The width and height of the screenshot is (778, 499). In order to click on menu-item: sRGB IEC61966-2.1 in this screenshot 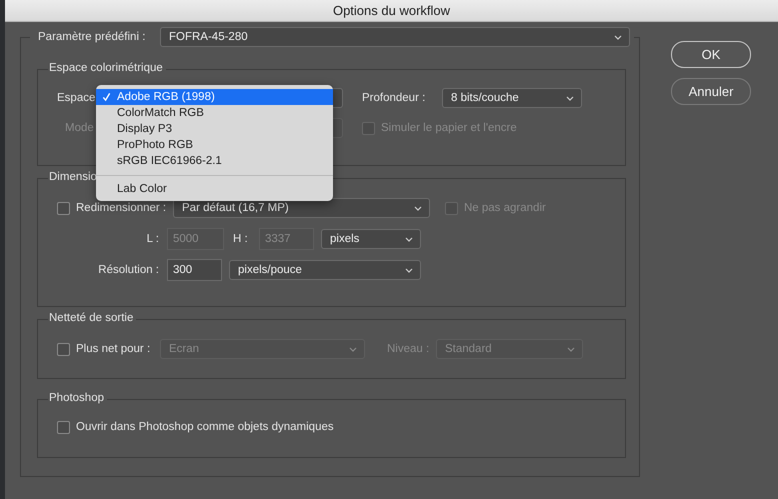, I will do `click(214, 161)`.